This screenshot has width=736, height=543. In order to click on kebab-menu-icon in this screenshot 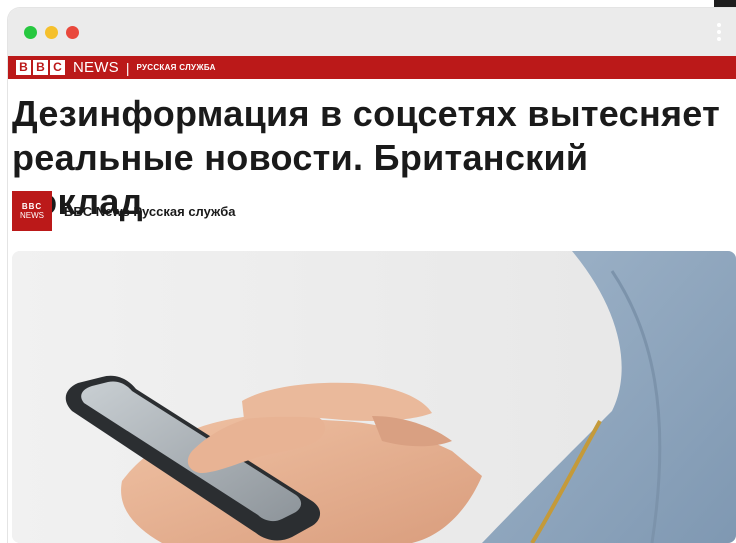, I will do `click(719, 32)`.